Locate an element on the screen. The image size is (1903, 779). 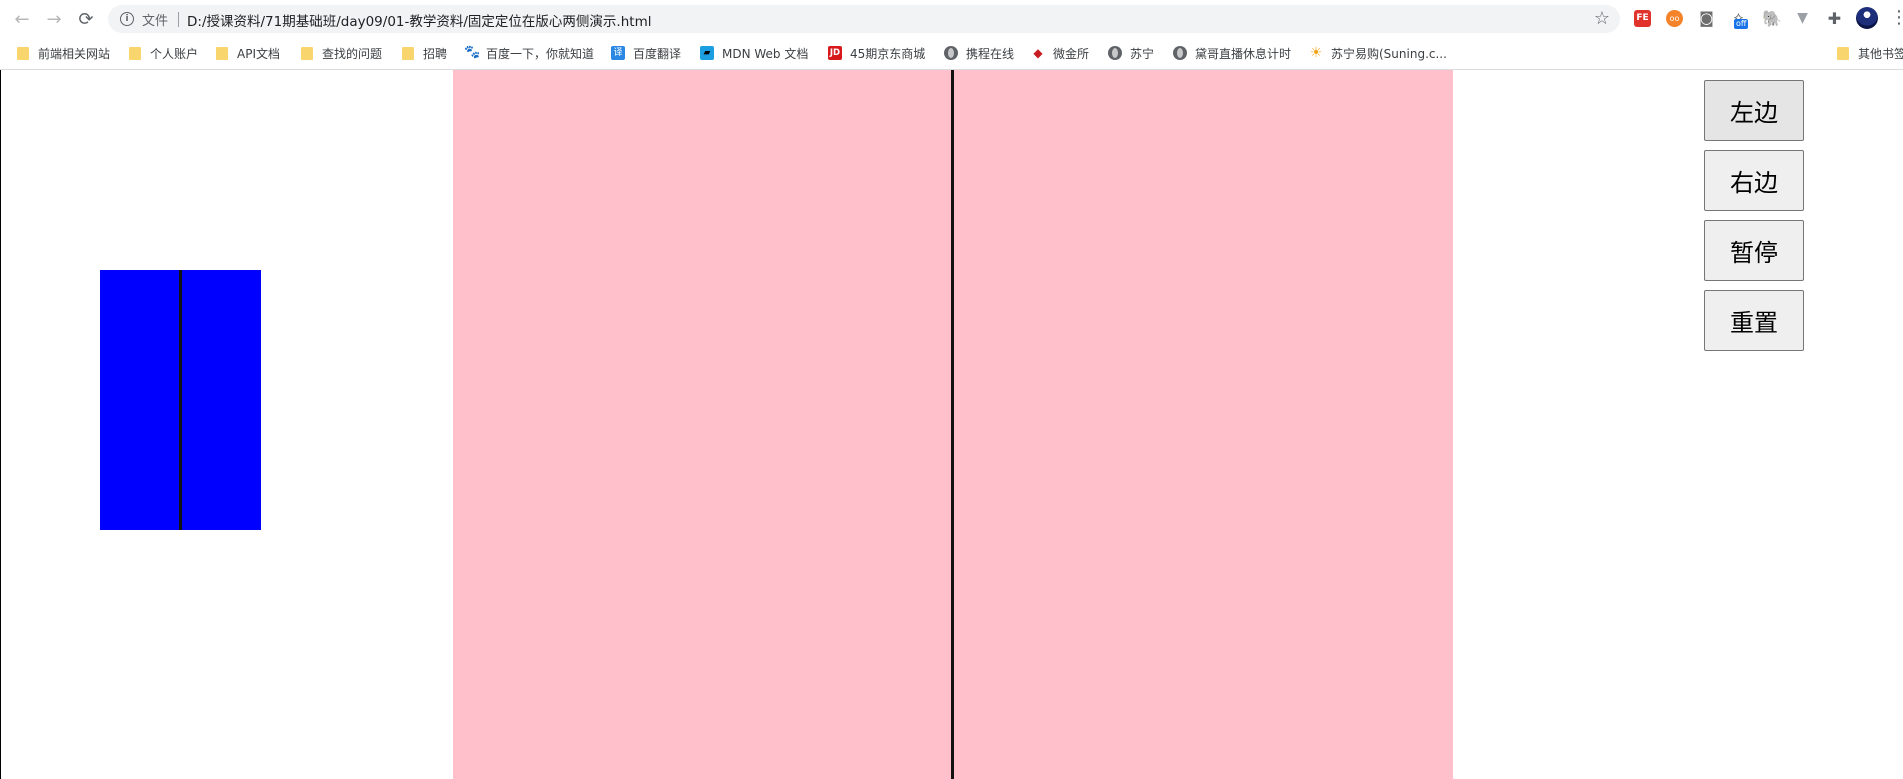
fe-helper-extension-icon: FE is located at coordinates (1642, 18).